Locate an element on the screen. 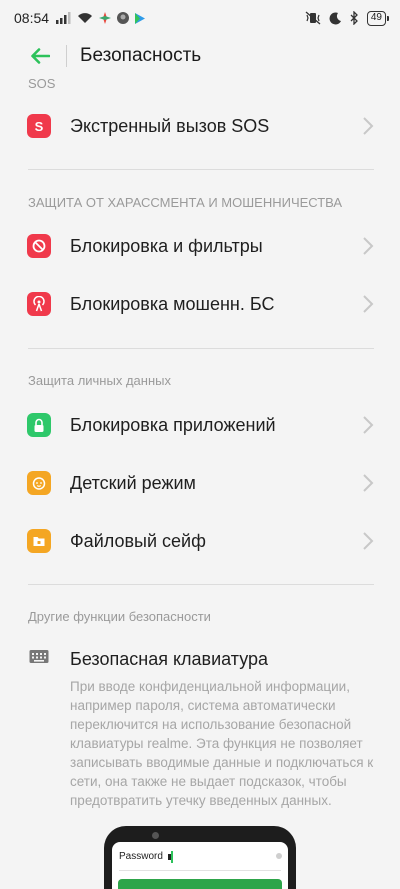  app-notification-icon is located at coordinates (105, 18).